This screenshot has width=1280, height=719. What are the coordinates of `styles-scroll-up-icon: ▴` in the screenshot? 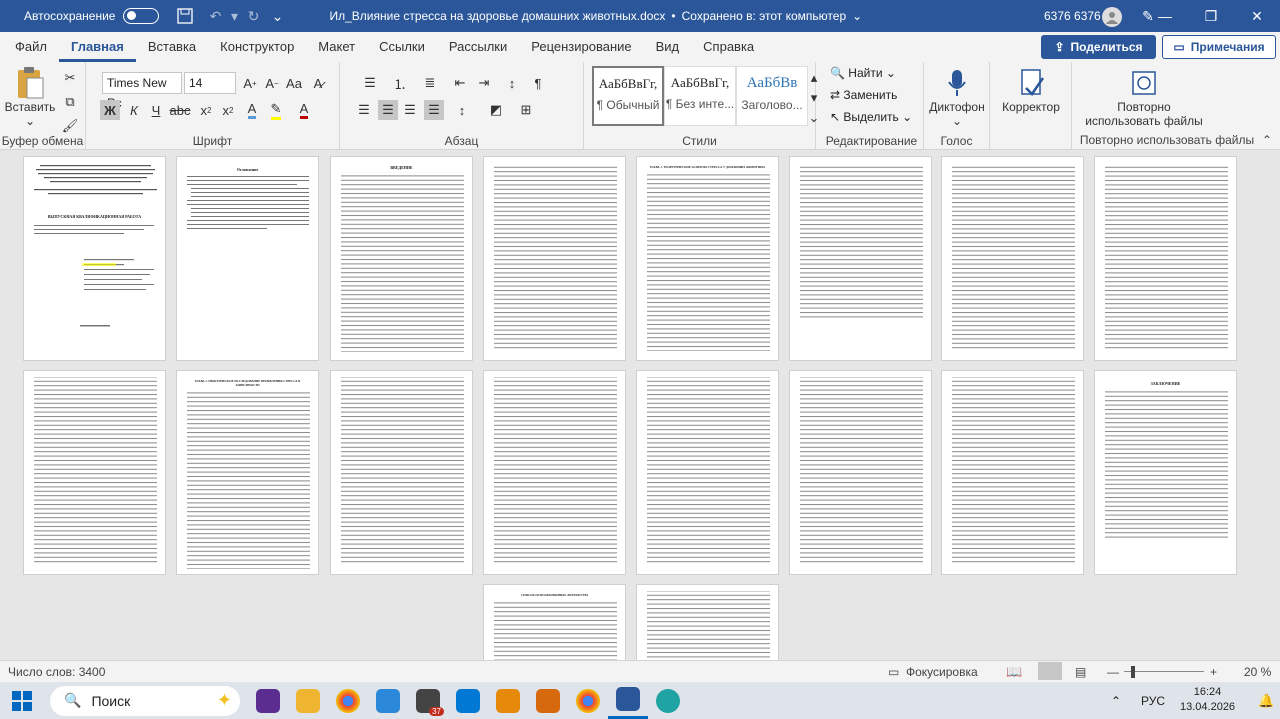 It's located at (814, 78).